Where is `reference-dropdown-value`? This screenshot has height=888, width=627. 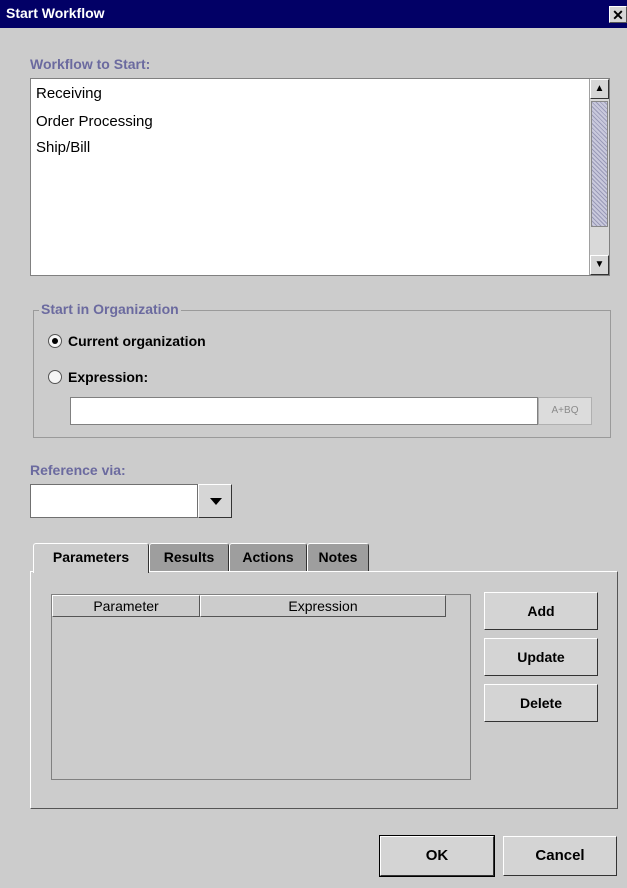
reference-dropdown-value is located at coordinates (114, 501).